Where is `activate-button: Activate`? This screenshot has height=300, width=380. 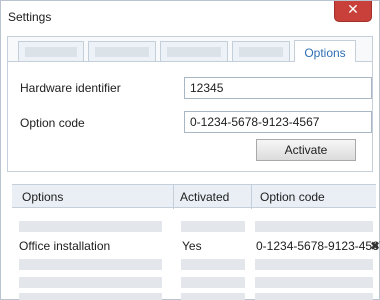 activate-button: Activate is located at coordinates (306, 150).